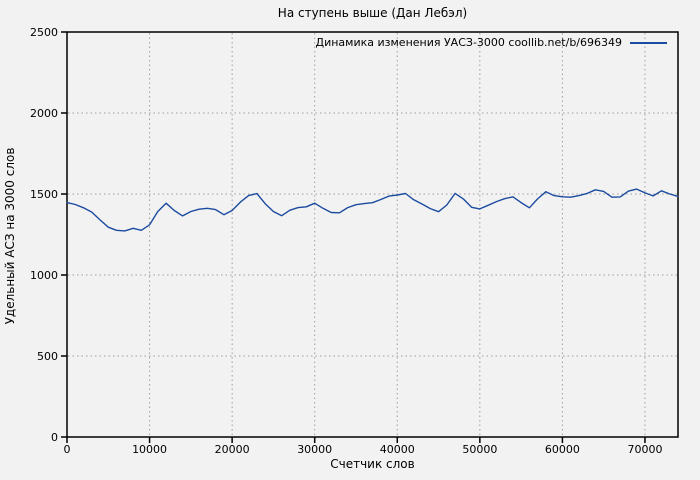  I want to click on y-tick-label: 2000, so click(44, 113).